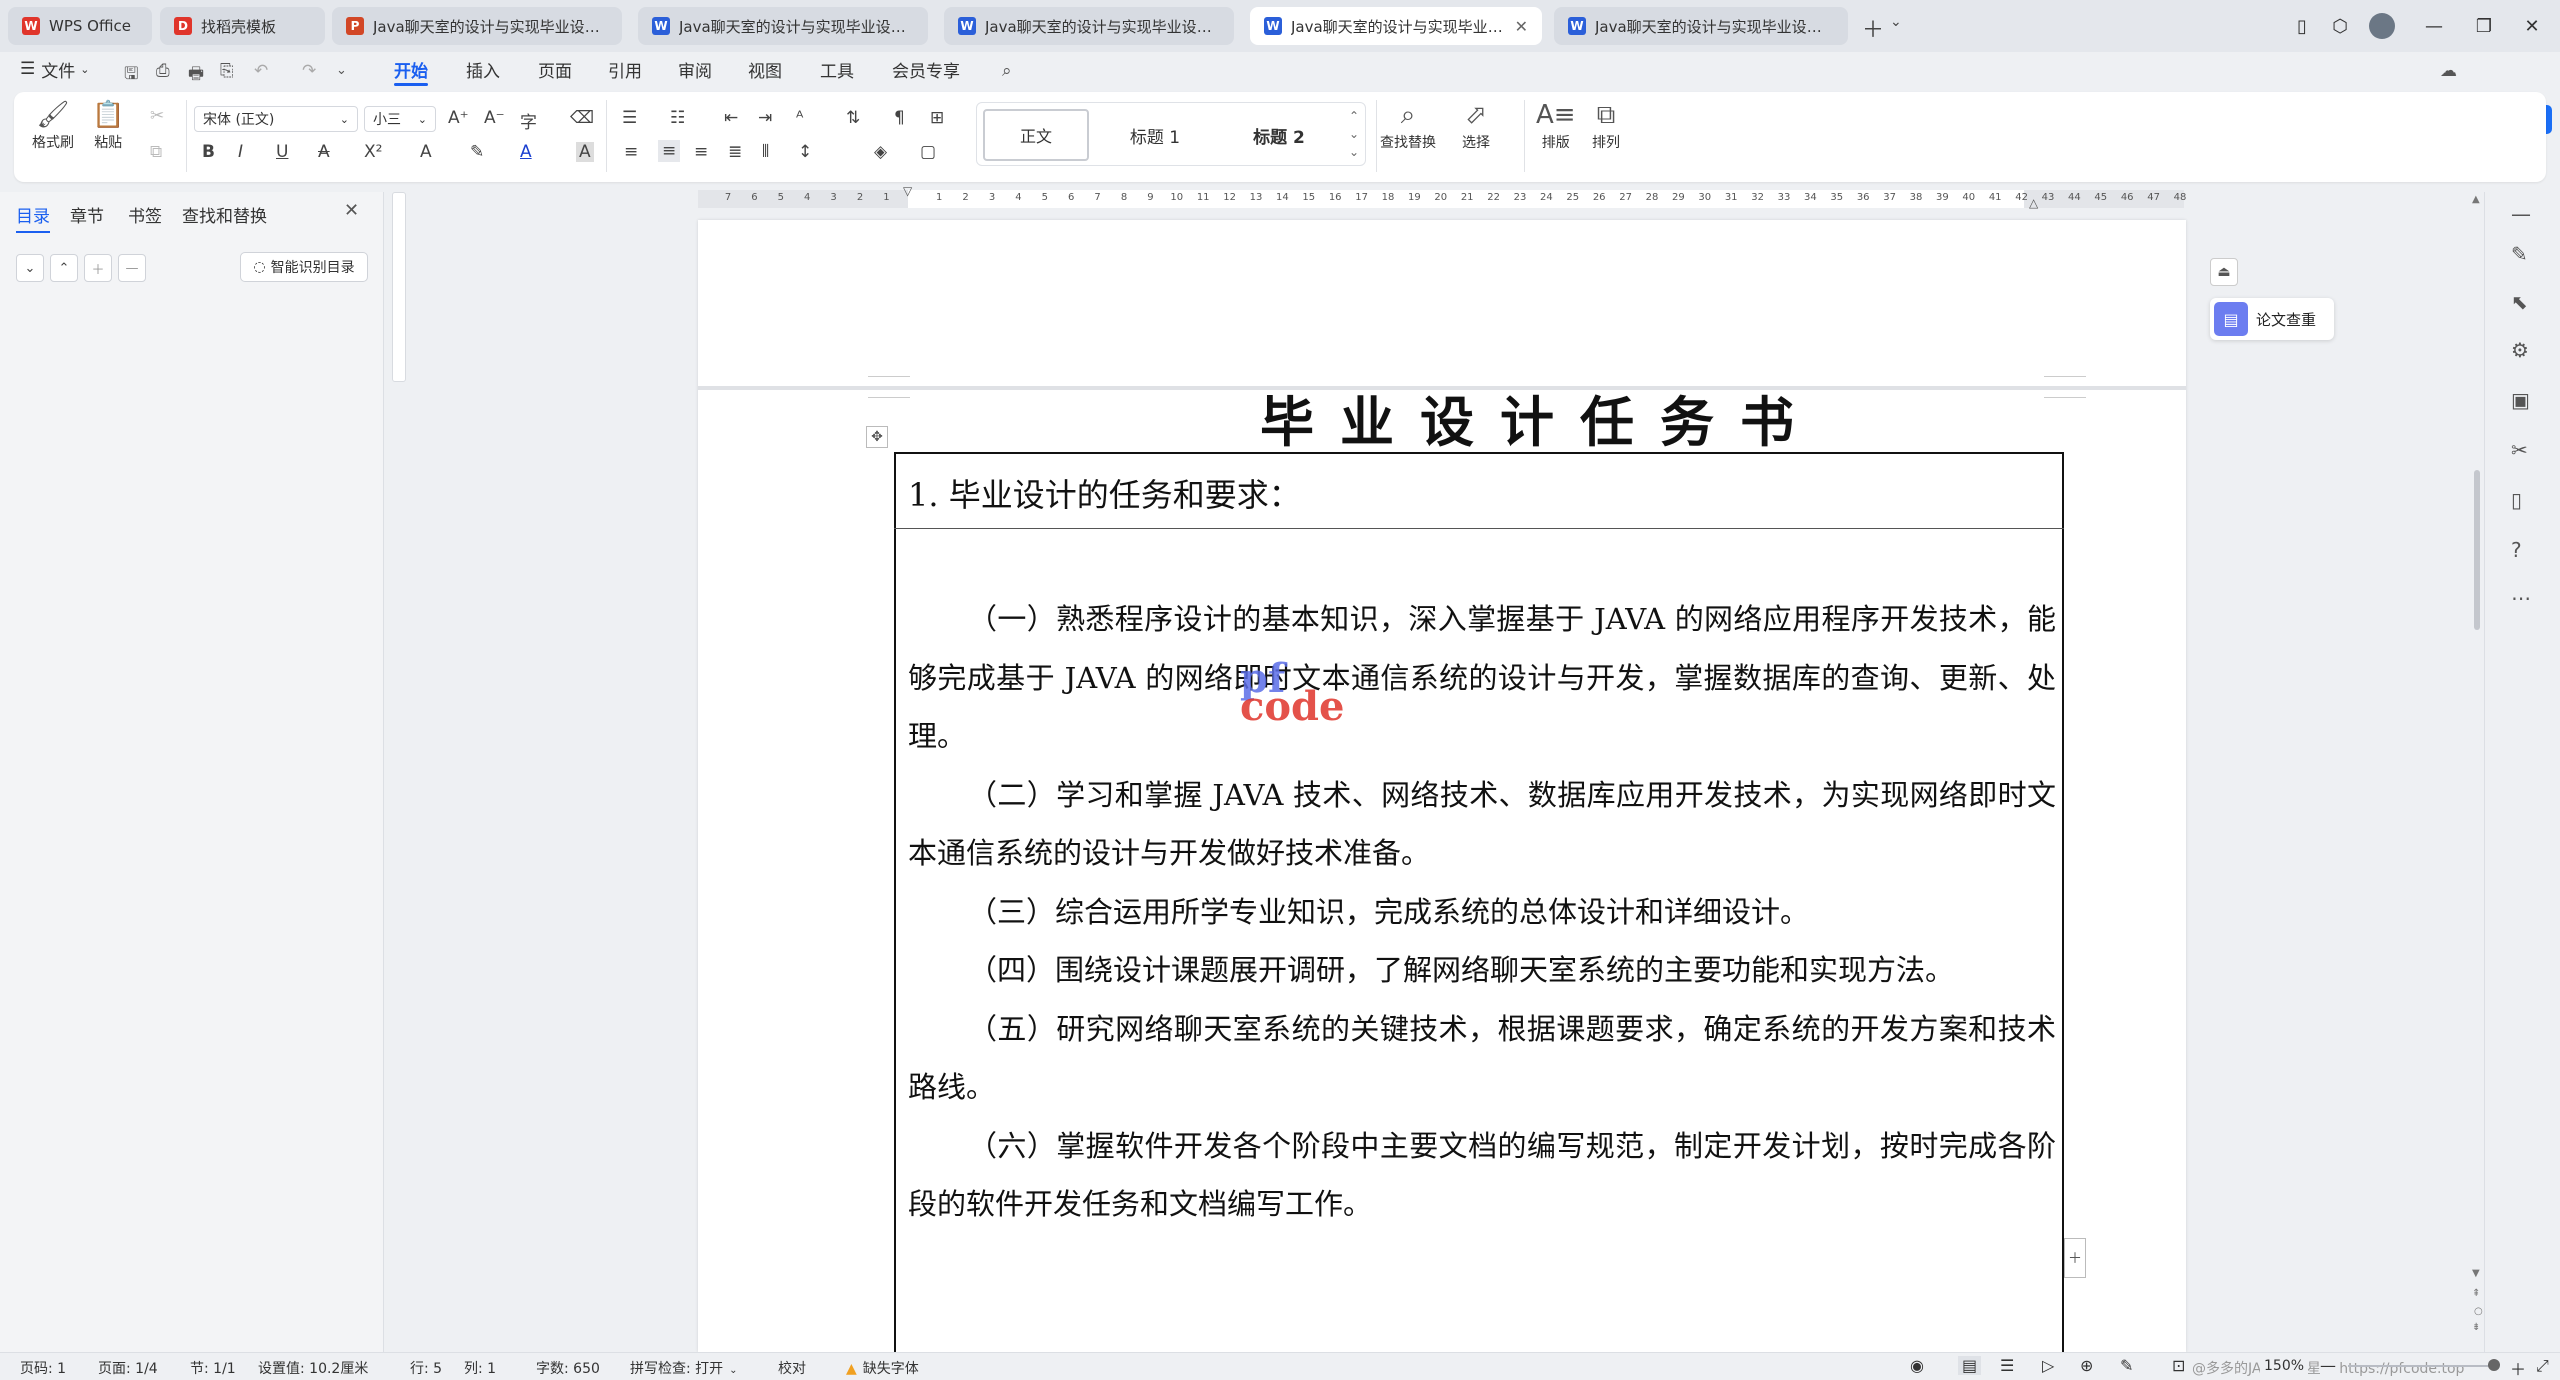 The image size is (2560, 1380). I want to click on sort-icon: ⇅, so click(853, 118).